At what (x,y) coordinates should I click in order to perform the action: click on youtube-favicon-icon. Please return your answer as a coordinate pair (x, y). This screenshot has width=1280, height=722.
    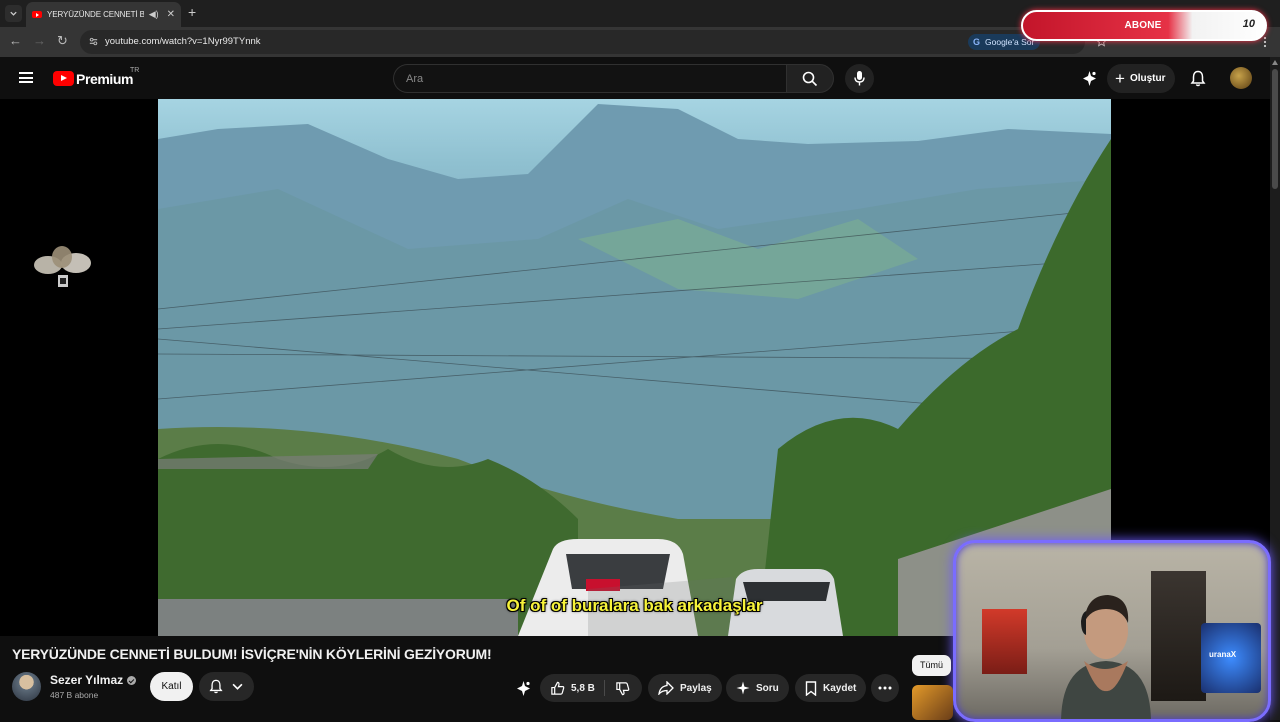
    Looking at the image, I should click on (37, 14).